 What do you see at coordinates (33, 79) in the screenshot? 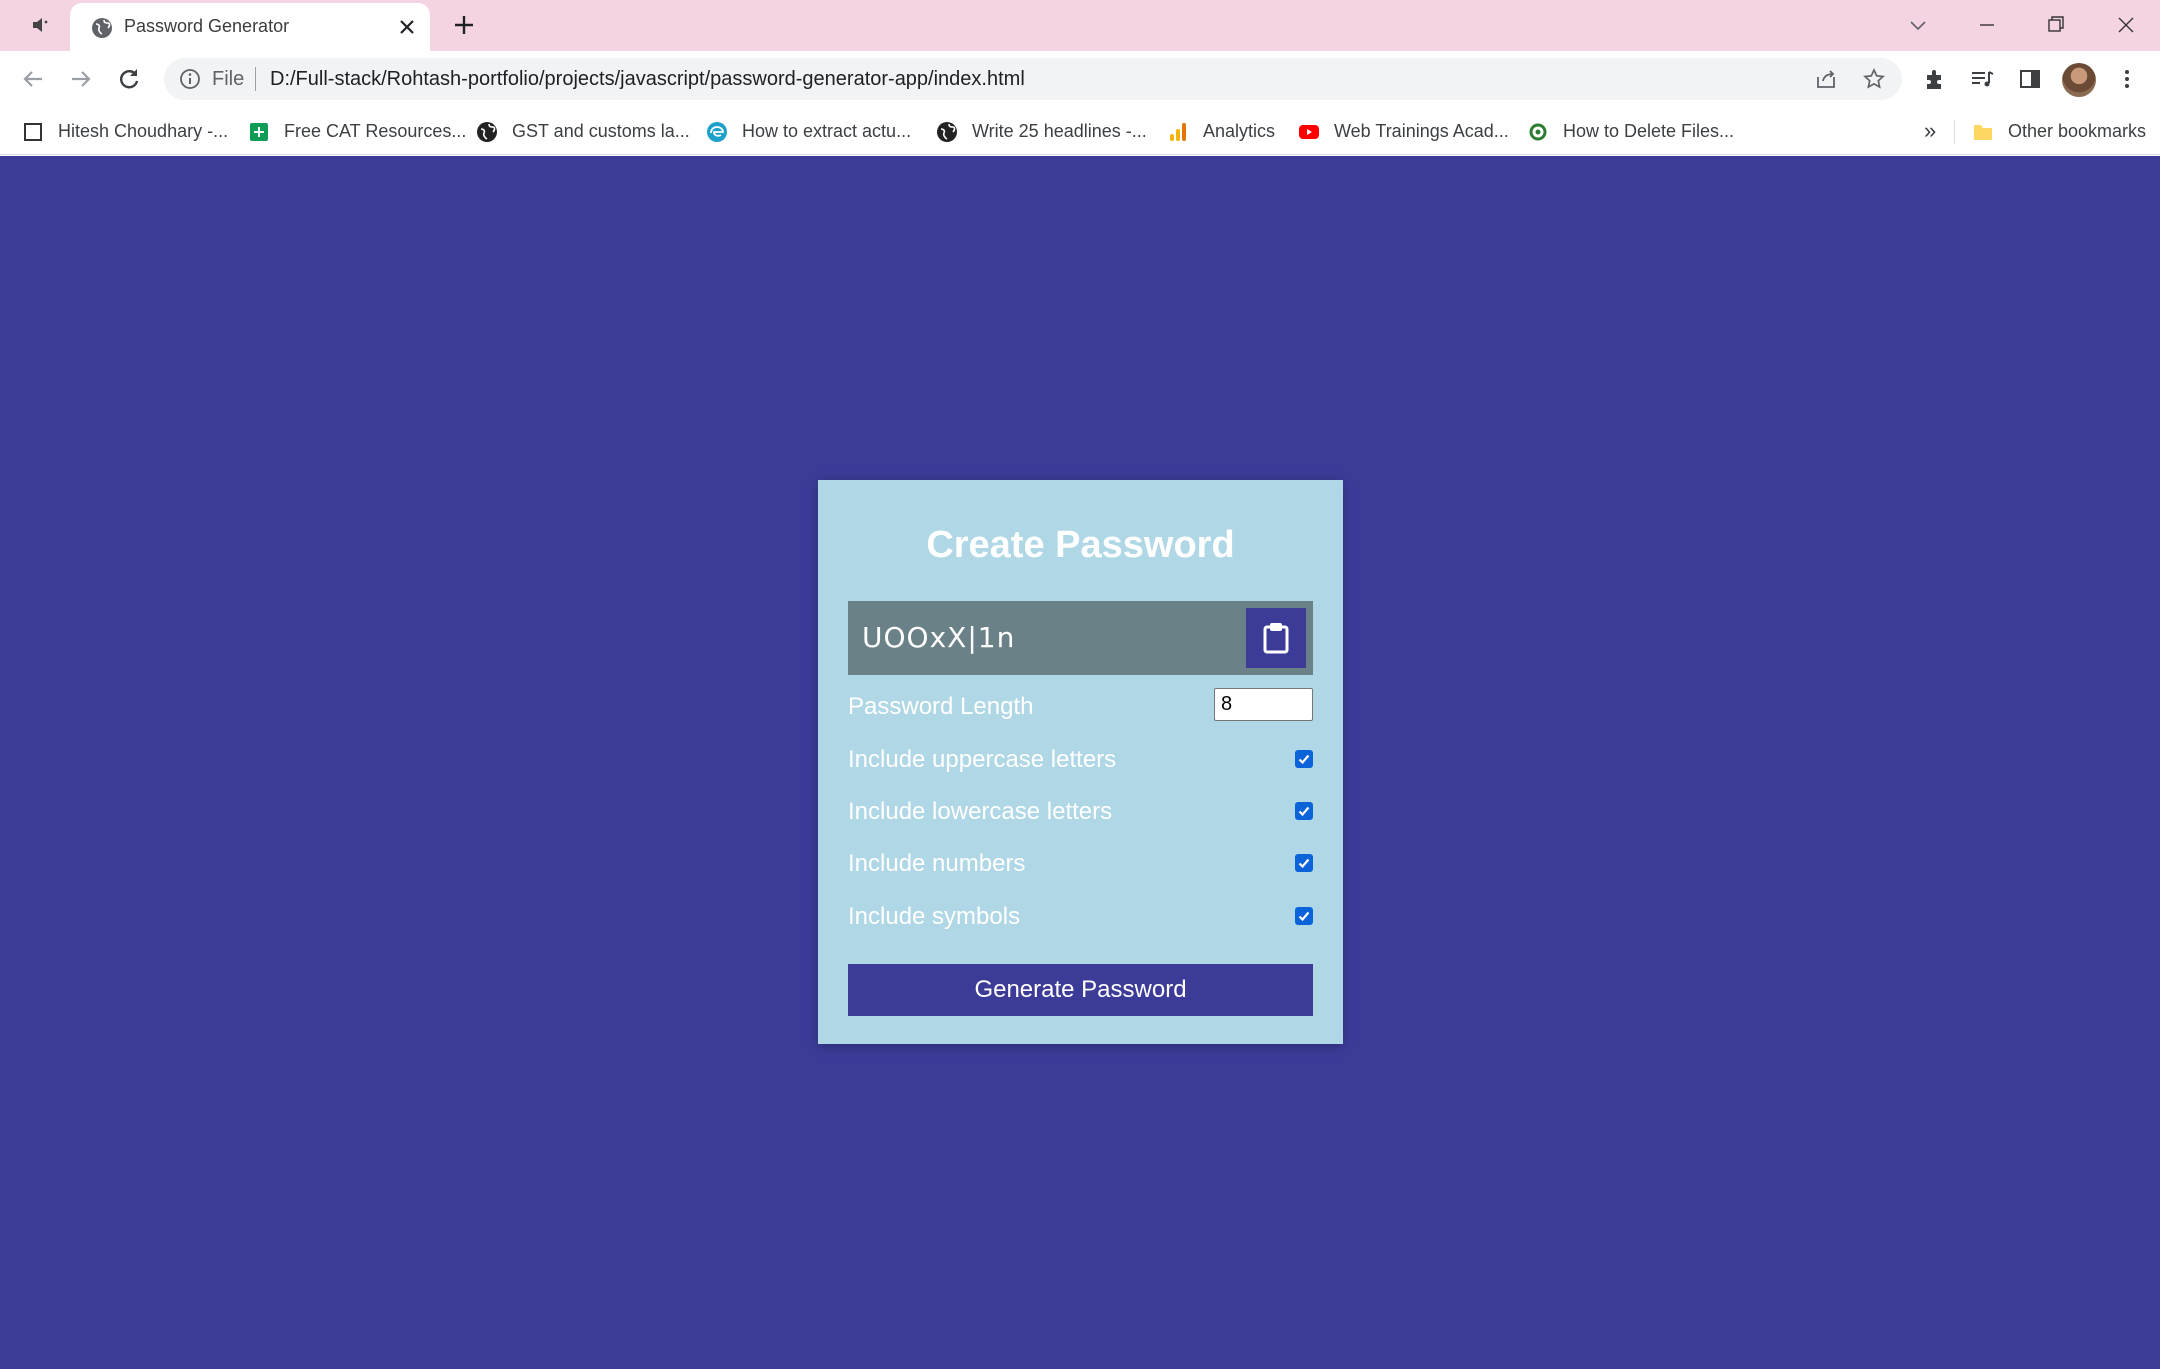
I see `back-arrow-icon` at bounding box center [33, 79].